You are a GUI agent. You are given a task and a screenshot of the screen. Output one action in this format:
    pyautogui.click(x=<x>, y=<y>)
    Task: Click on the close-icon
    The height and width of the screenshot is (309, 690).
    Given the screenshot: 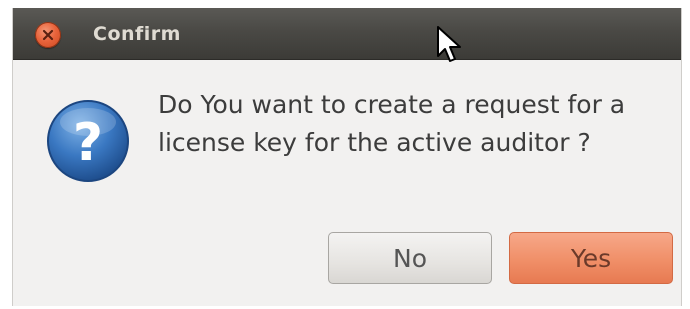 What is the action you would take?
    pyautogui.click(x=48, y=35)
    